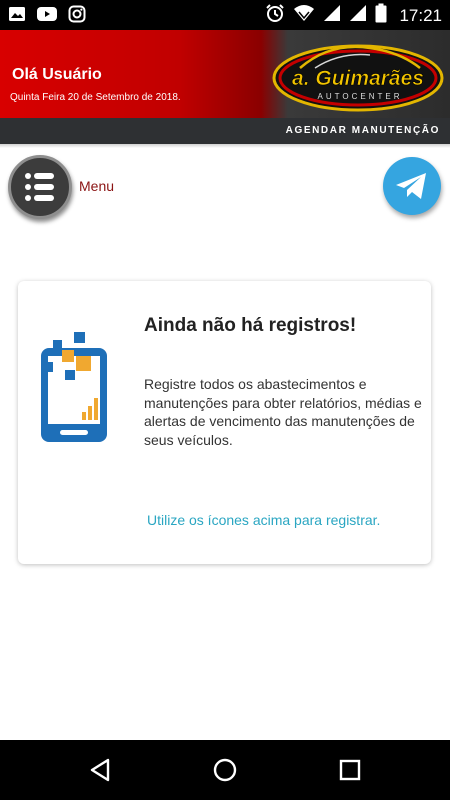 The width and height of the screenshot is (450, 800). Describe the element at coordinates (77, 16) in the screenshot. I see `instagram-icon` at that location.